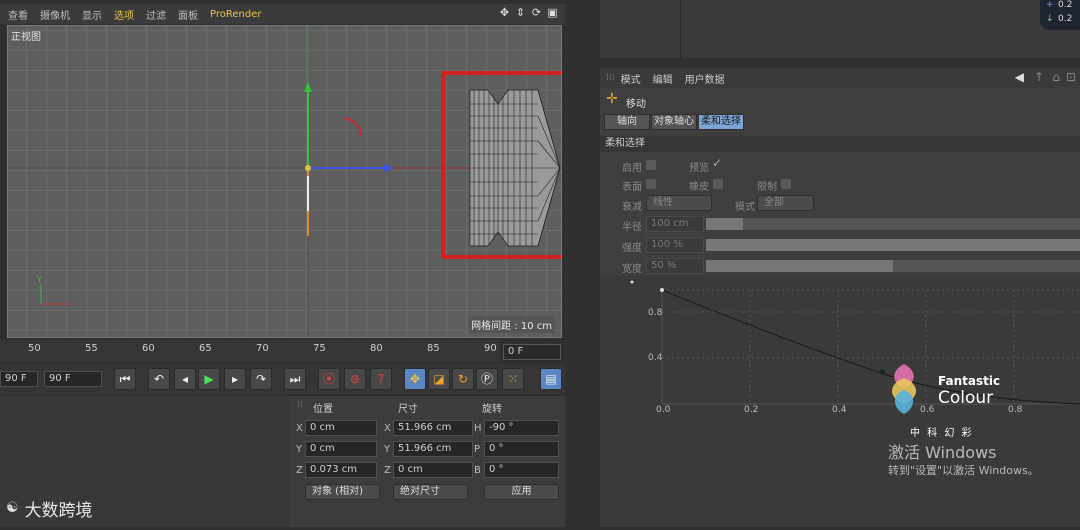 This screenshot has height=530, width=1080. What do you see at coordinates (156, 14) in the screenshot?
I see `menu-filter: 过滤` at bounding box center [156, 14].